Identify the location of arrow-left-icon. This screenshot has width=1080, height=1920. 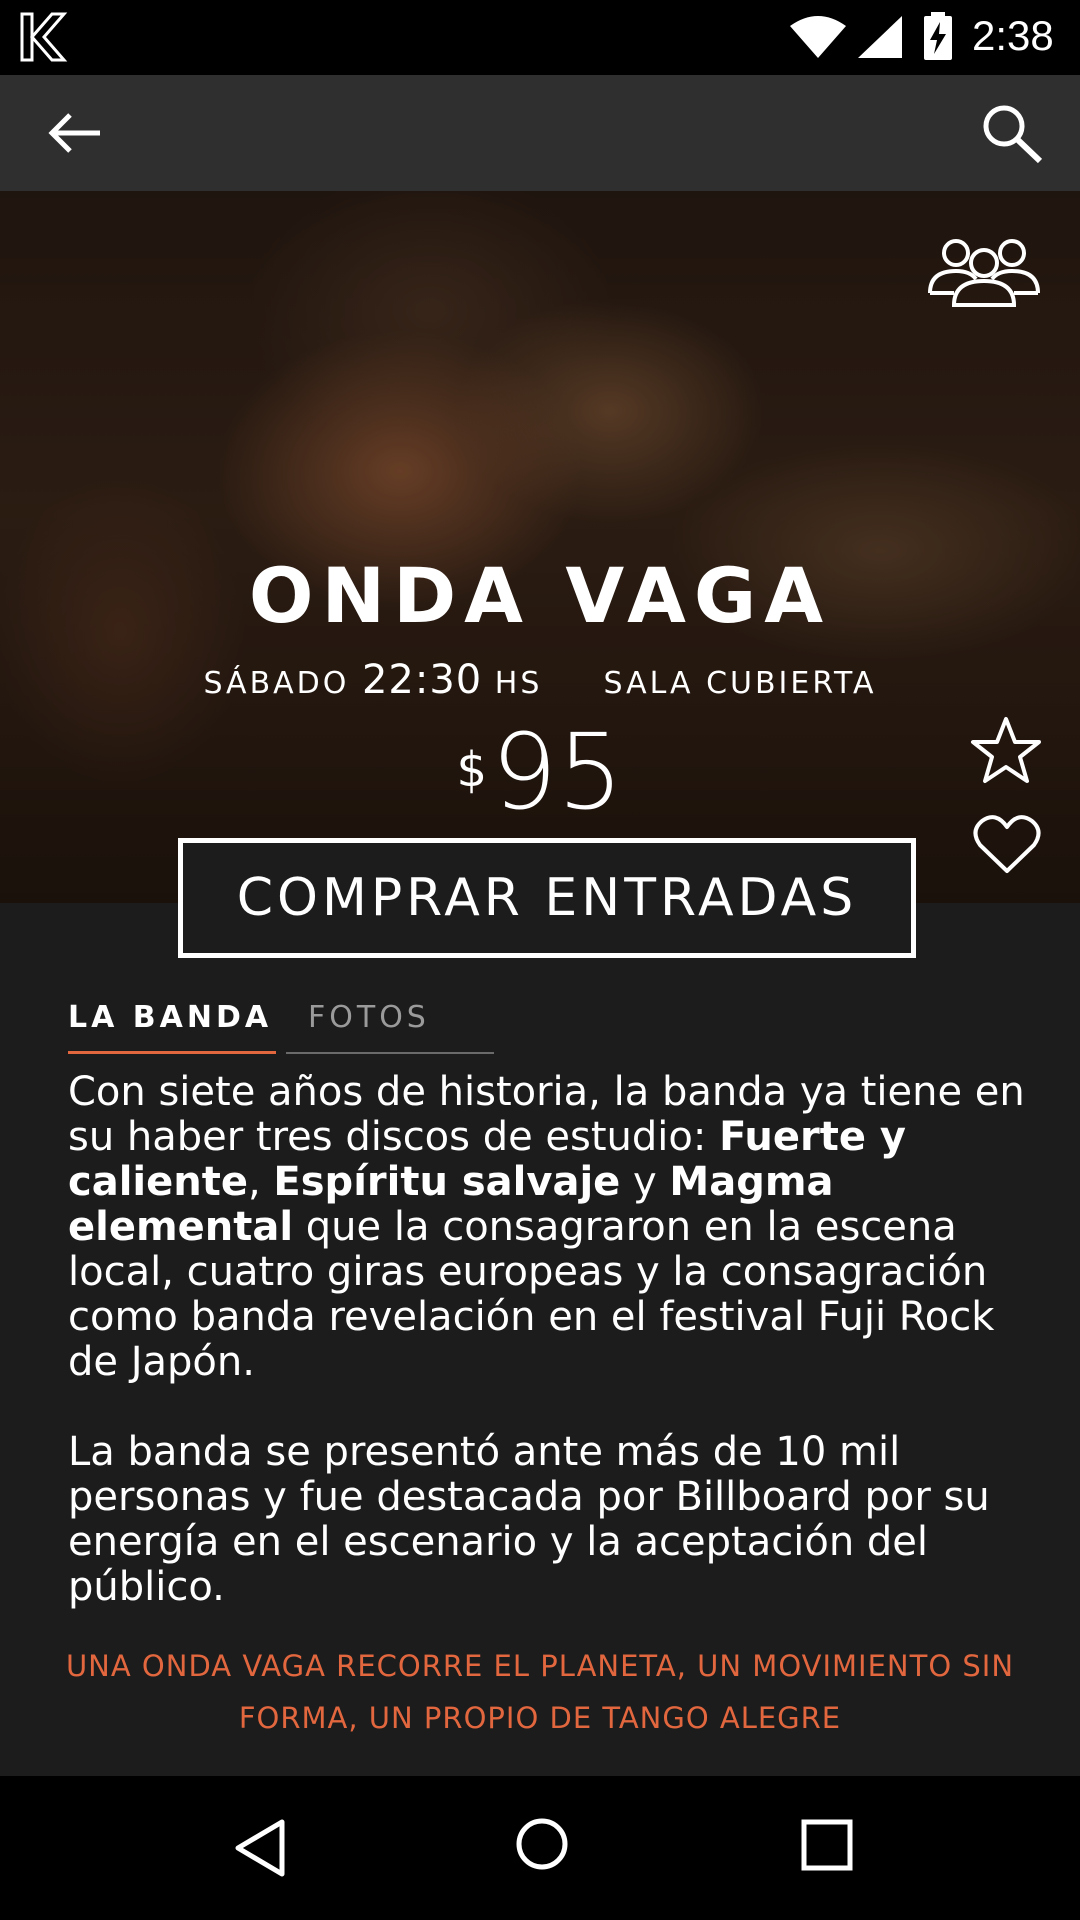
(74, 133).